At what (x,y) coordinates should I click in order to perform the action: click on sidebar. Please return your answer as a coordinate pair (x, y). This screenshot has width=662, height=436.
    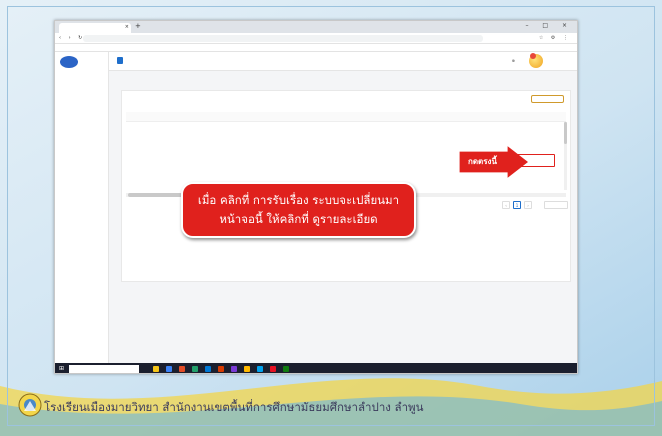
    Looking at the image, I should click on (82, 207).